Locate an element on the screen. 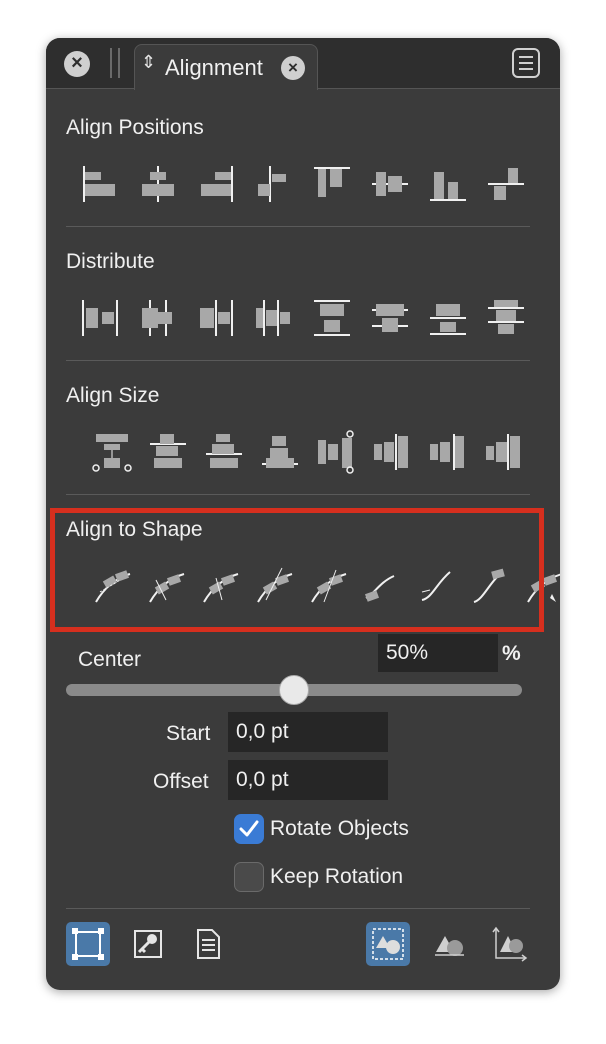  shape-align-center-1-icon is located at coordinates (166, 586).